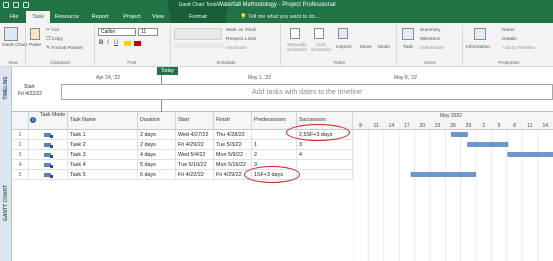  I want to click on font-family-select: Calibri, so click(117, 32).